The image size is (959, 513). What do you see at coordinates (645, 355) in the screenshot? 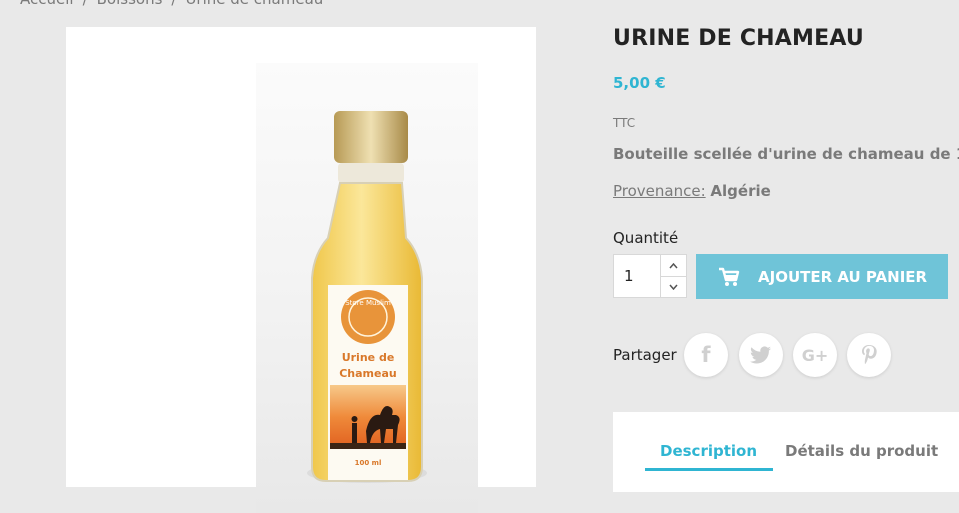
I see `share-label: Partager` at bounding box center [645, 355].